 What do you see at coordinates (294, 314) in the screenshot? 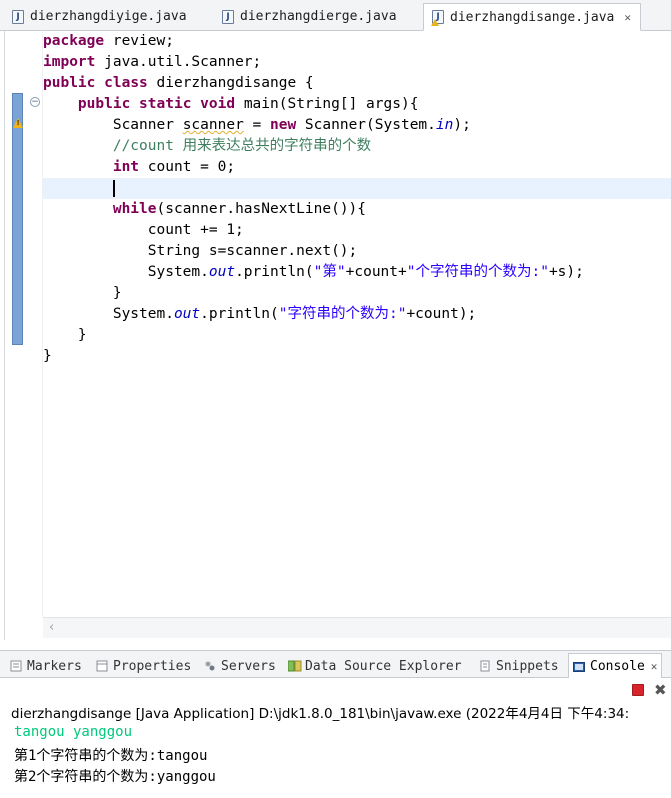
I see `code-line-14: System.out.println("字符串的个数为:"+count);` at bounding box center [294, 314].